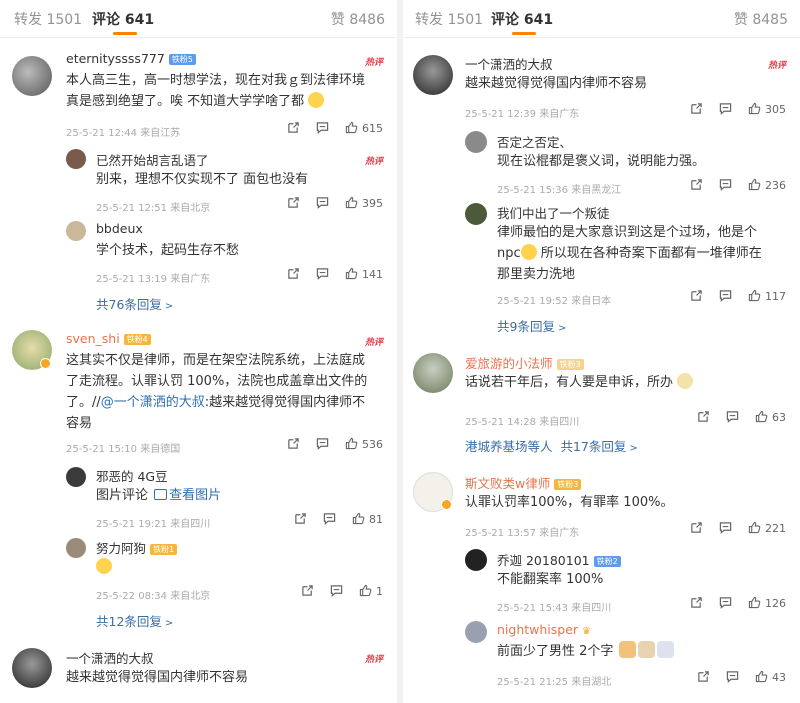 The height and width of the screenshot is (703, 800). I want to click on comment-username: sven_shi 铁粉4, so click(108, 338).